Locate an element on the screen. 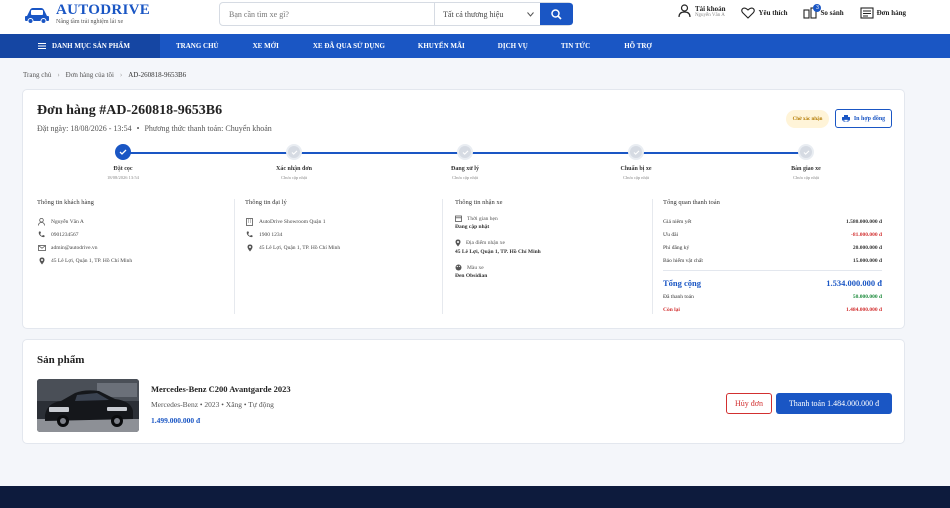 Image resolution: width=950 pixels, height=508 pixels. mail-icon is located at coordinates (41, 247).